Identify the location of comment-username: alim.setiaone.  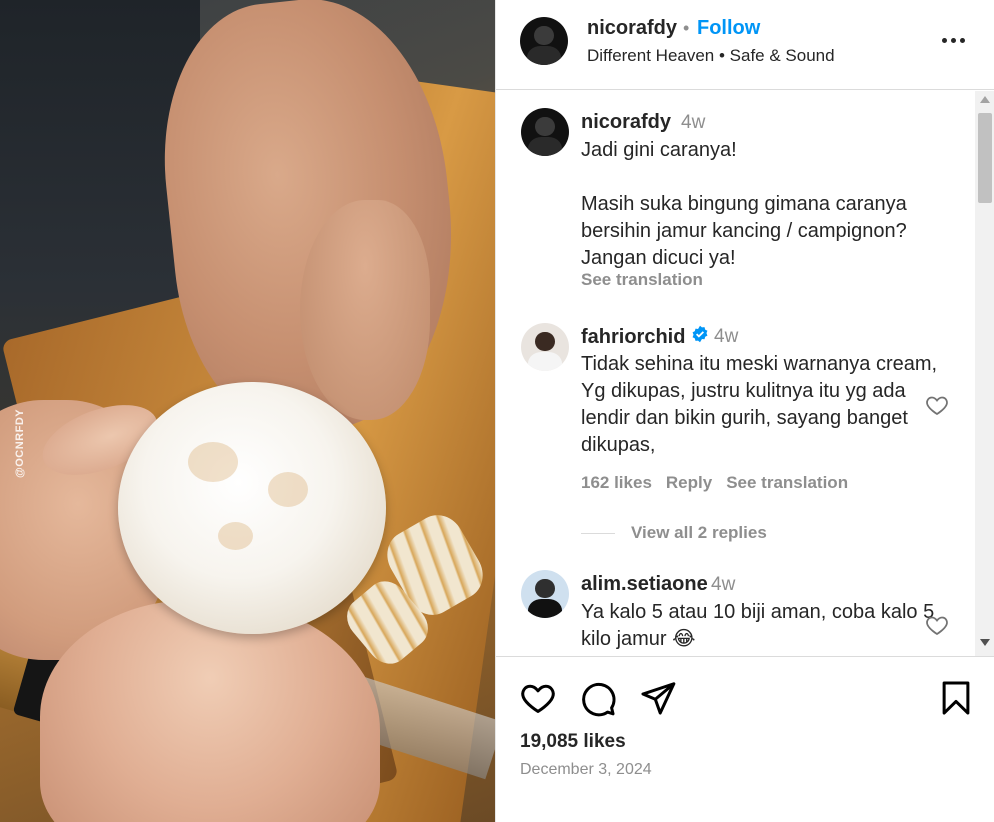
(644, 584).